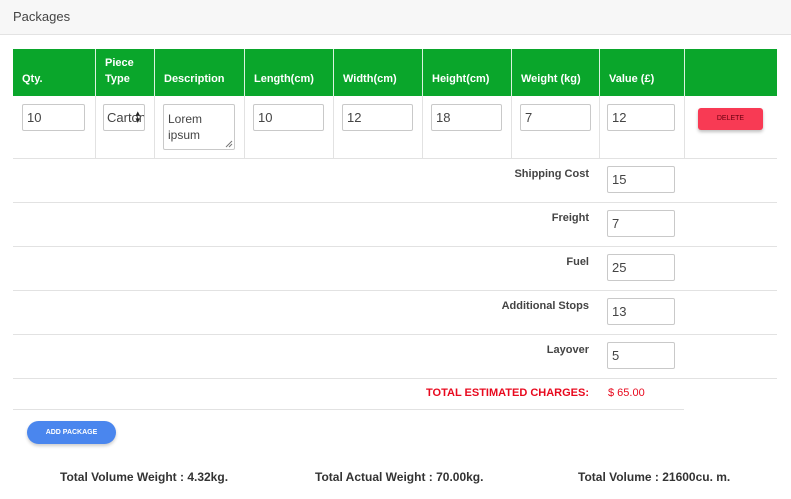 This screenshot has height=499, width=791. Describe the element at coordinates (555, 72) in the screenshot. I see `col-weight: Weight (kg)` at that location.